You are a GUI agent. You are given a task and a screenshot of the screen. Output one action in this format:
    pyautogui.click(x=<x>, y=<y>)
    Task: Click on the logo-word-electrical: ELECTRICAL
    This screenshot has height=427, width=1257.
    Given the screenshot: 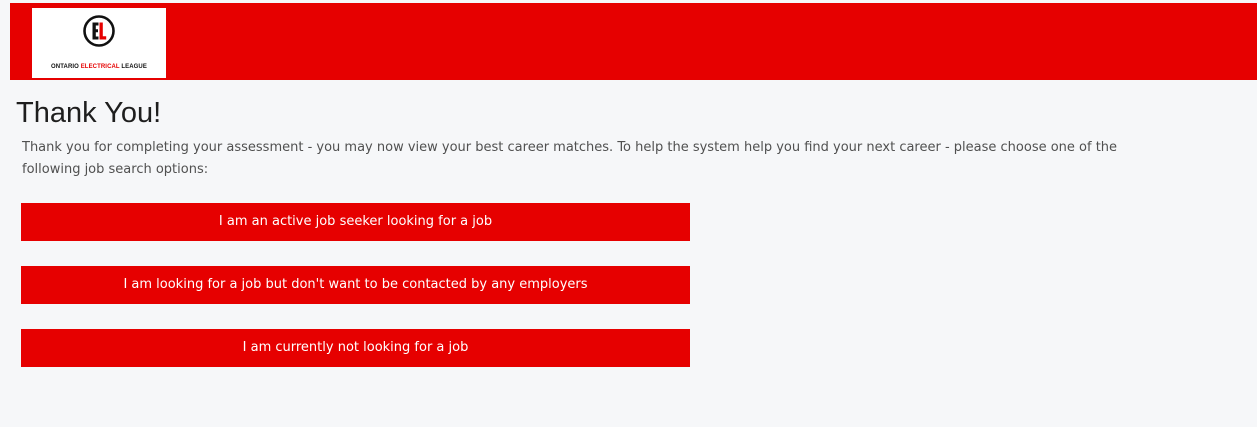 What is the action you would take?
    pyautogui.click(x=100, y=67)
    